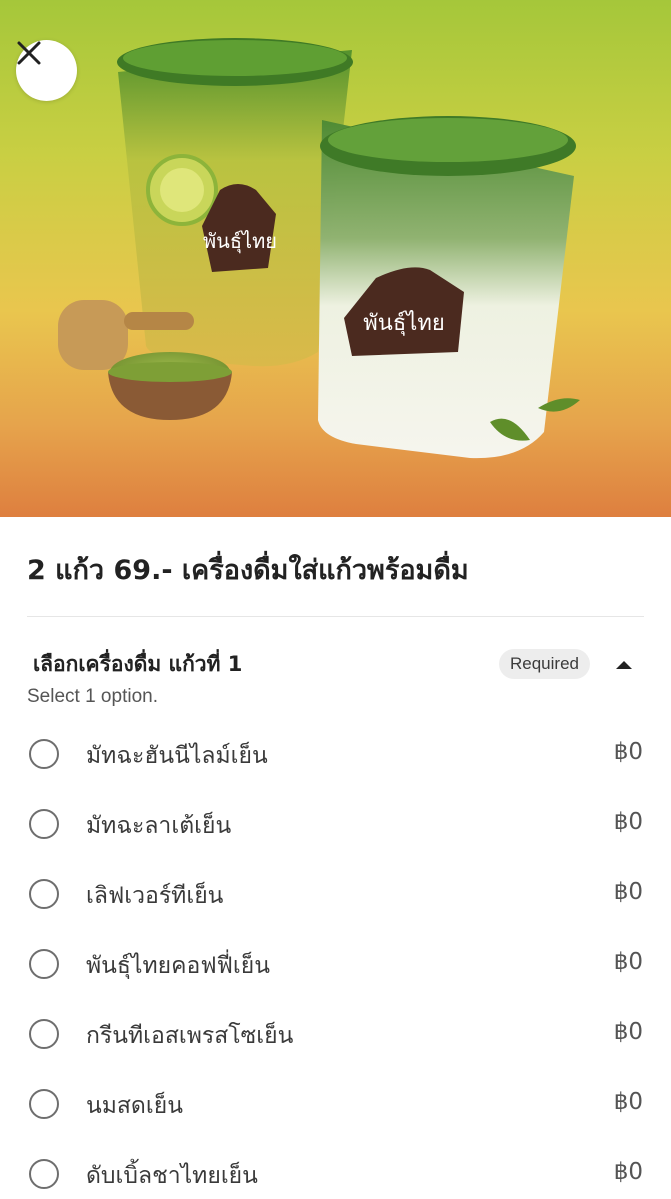 The width and height of the screenshot is (671, 1199). Describe the element at coordinates (335, 757) in the screenshot. I see `option-row-1: มัทฉะฮันนีไลม์เย็น ฿0` at that location.